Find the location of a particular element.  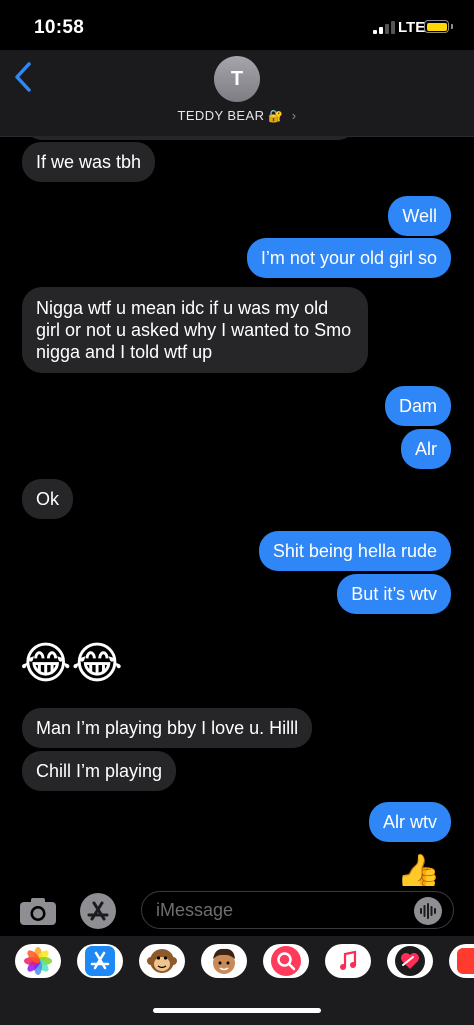

contact-name-row: TEDDY BEAR 🔐 › is located at coordinates (237, 115).